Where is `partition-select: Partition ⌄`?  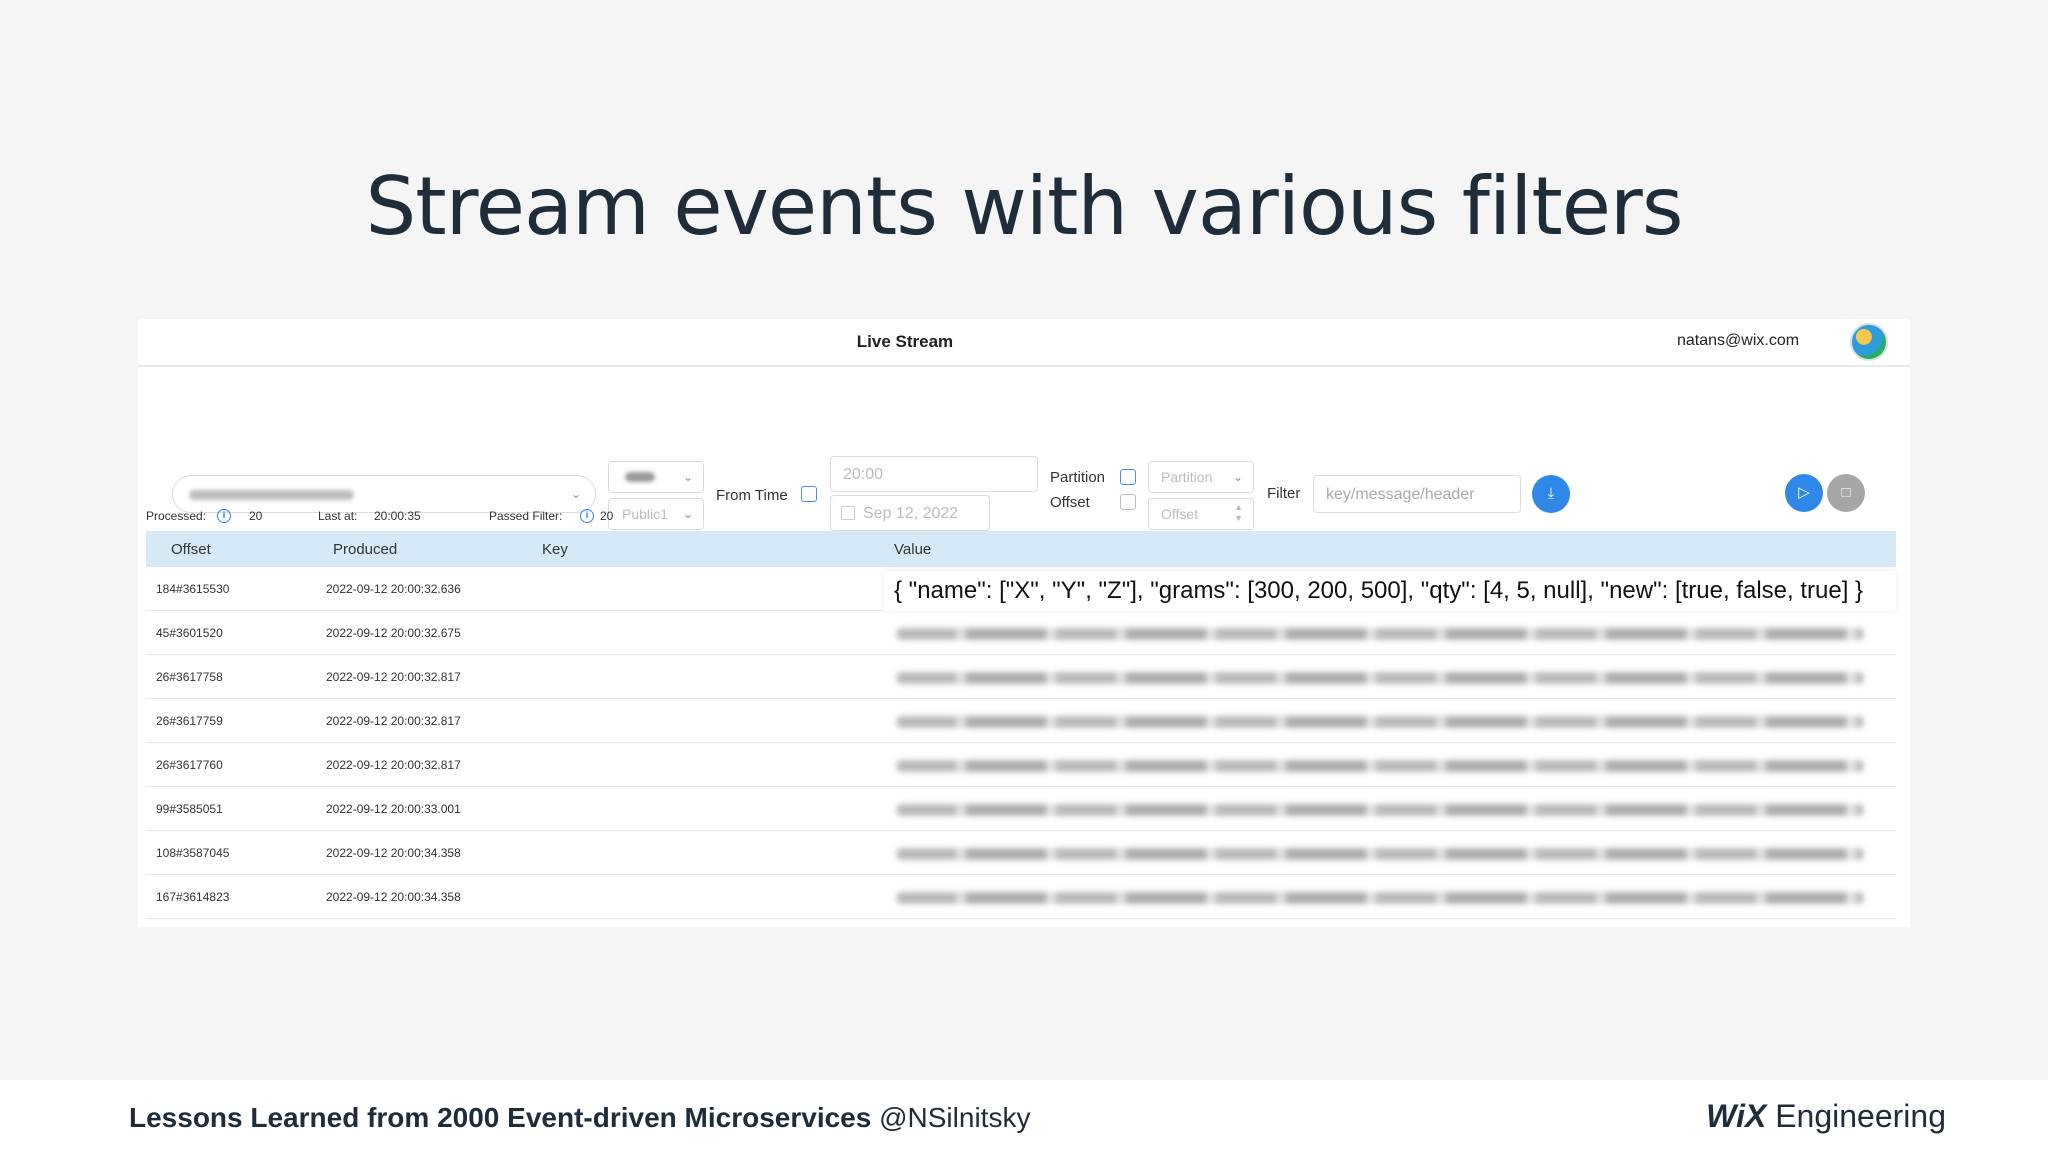 partition-select: Partition ⌄ is located at coordinates (1201, 477).